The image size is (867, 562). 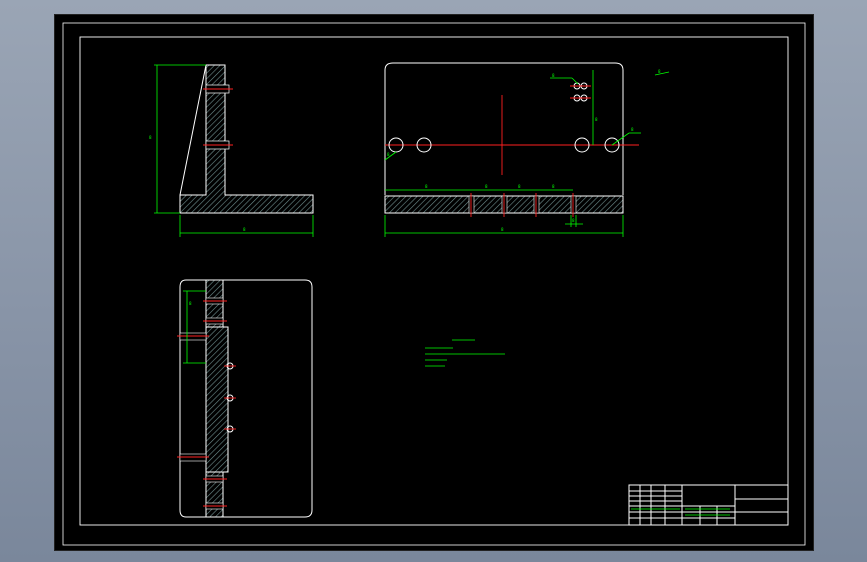 I want to click on dim-slot-width: 8, so click(x=573, y=220).